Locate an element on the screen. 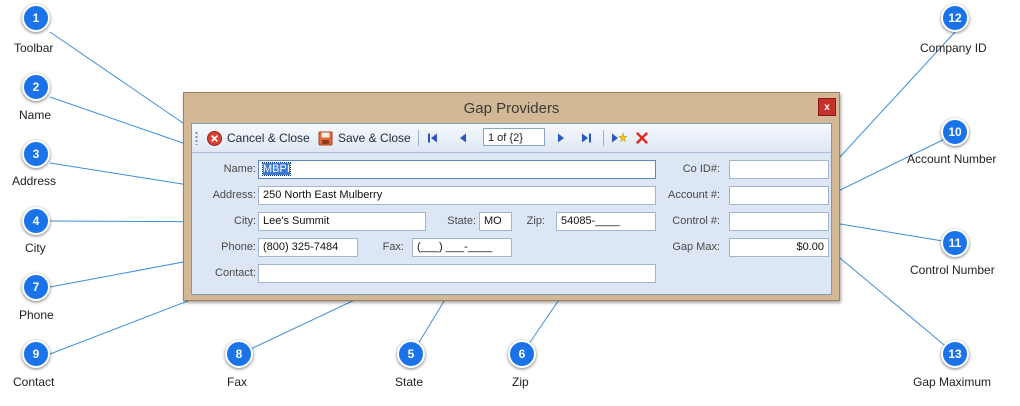  first-record-button is located at coordinates (433, 138).